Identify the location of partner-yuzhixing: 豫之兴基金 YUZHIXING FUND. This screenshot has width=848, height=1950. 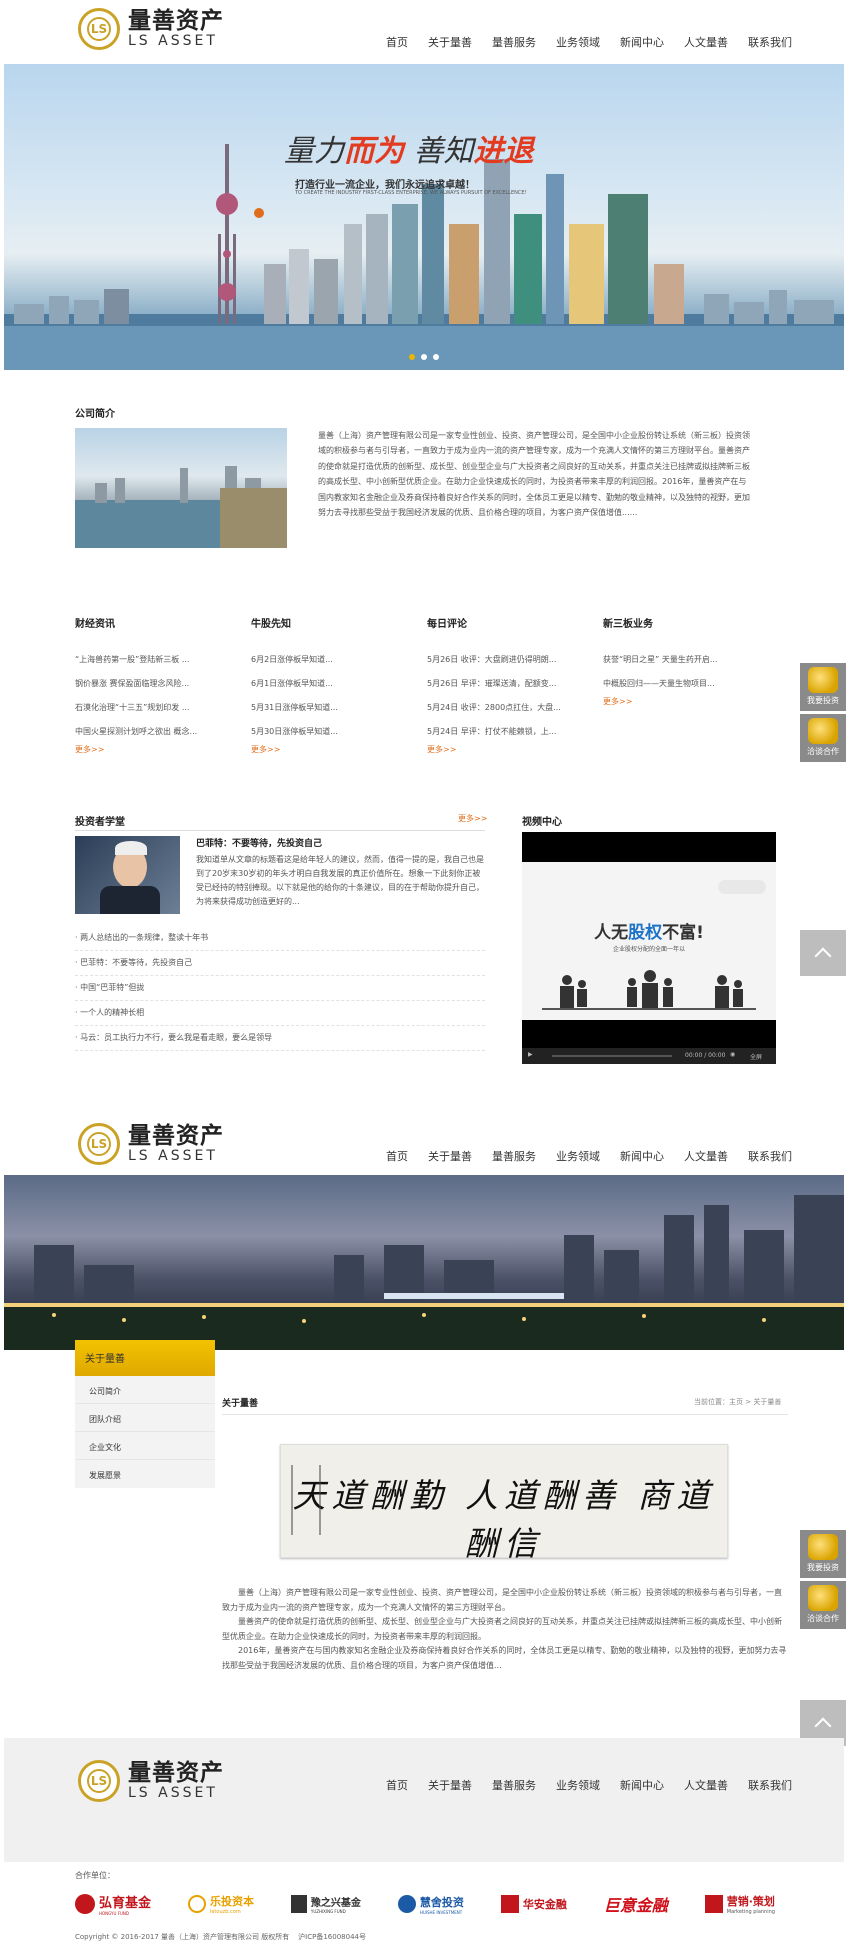
(325, 1904).